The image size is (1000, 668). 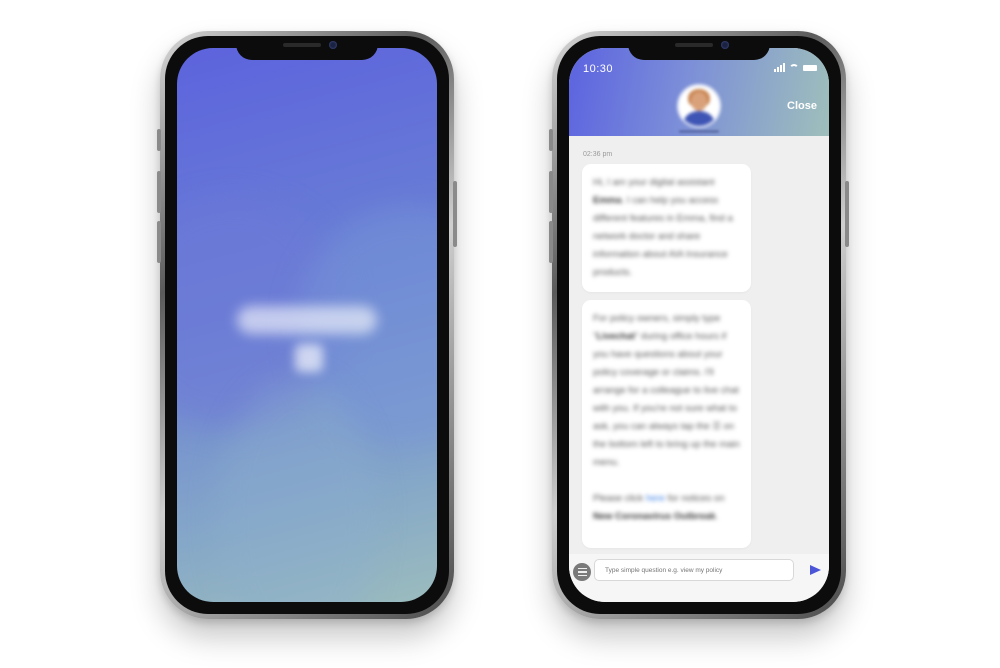 I want to click on wifi-icon, so click(x=794, y=67).